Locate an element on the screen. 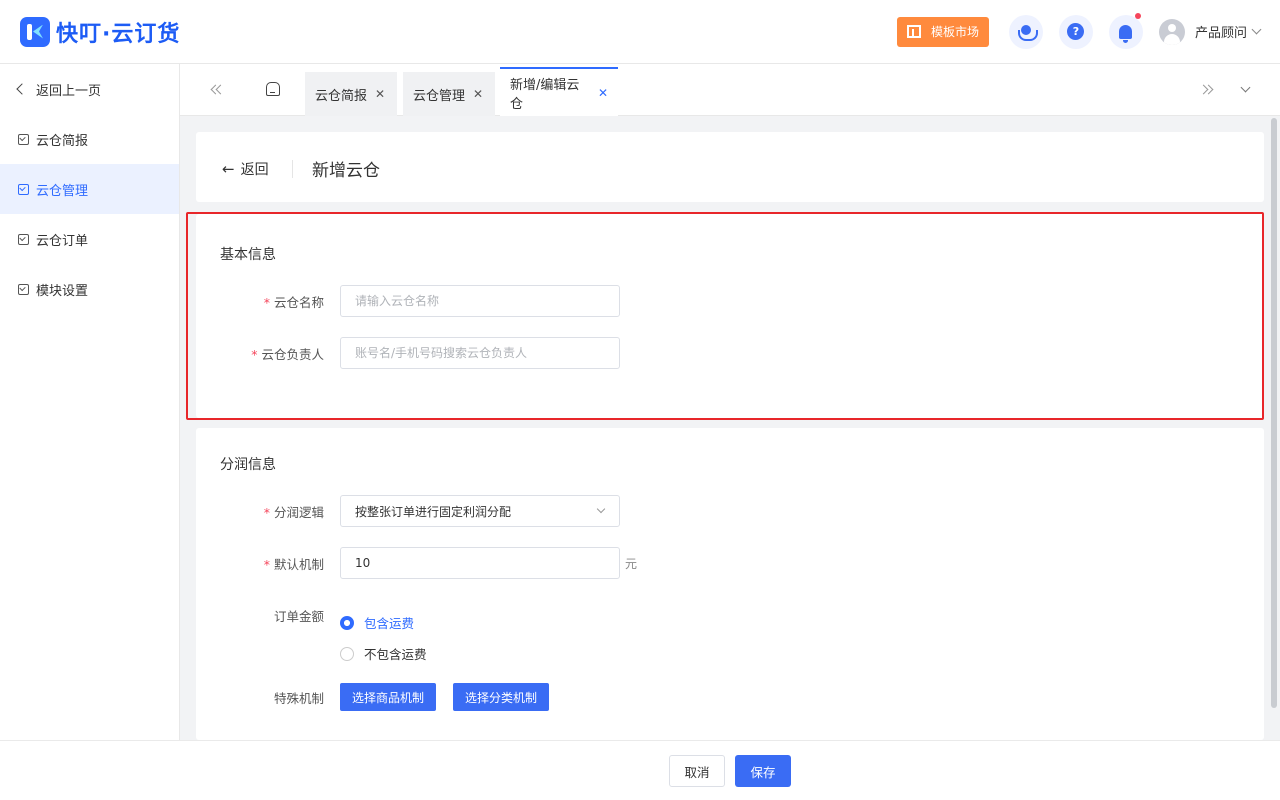 The image size is (1280, 800). radio-label: 不包含运费 is located at coordinates (395, 654).